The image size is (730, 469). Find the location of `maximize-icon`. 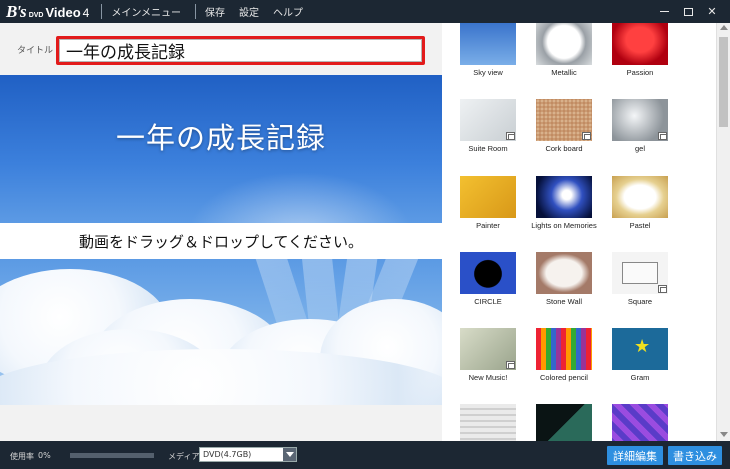

maximize-icon is located at coordinates (688, 11).